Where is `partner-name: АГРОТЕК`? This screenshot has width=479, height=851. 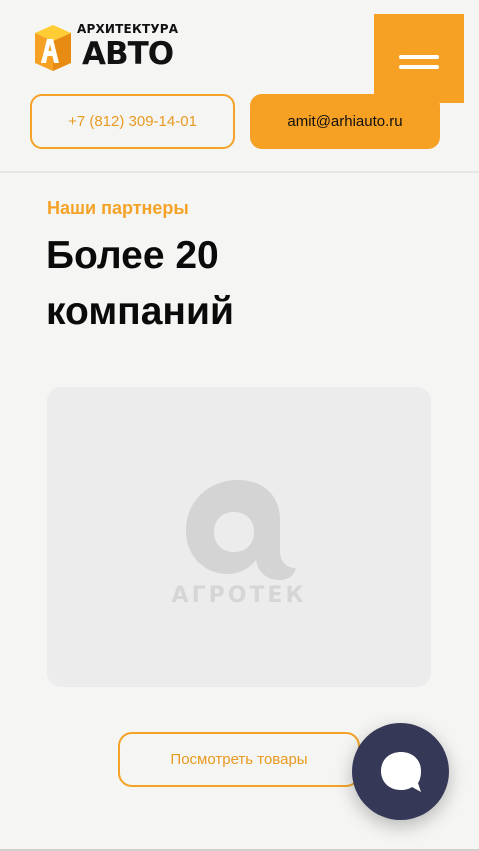 partner-name: АГРОТЕК is located at coordinates (239, 595).